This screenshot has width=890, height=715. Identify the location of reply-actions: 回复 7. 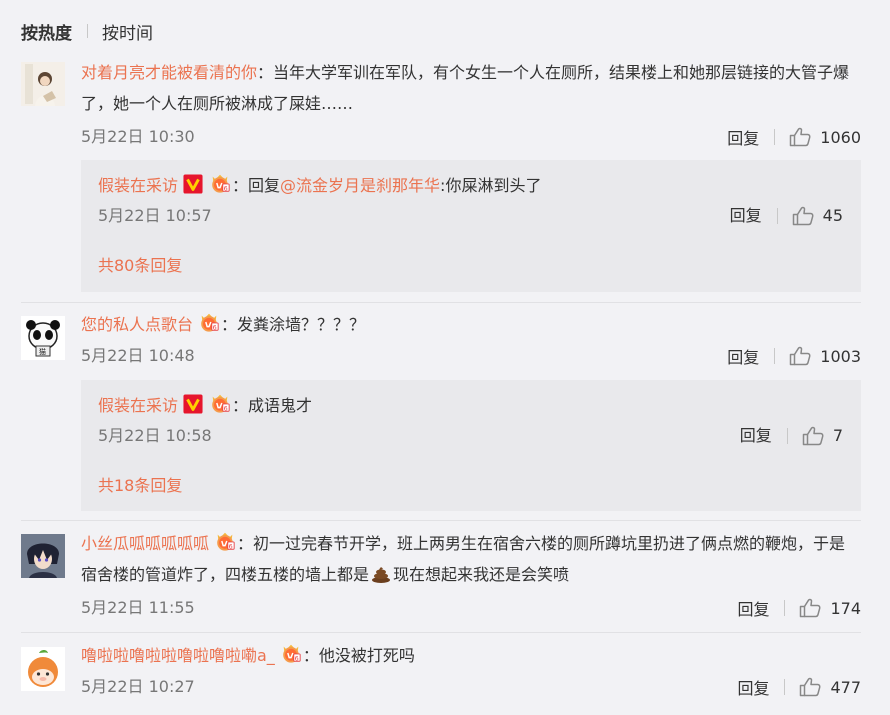
(791, 436).